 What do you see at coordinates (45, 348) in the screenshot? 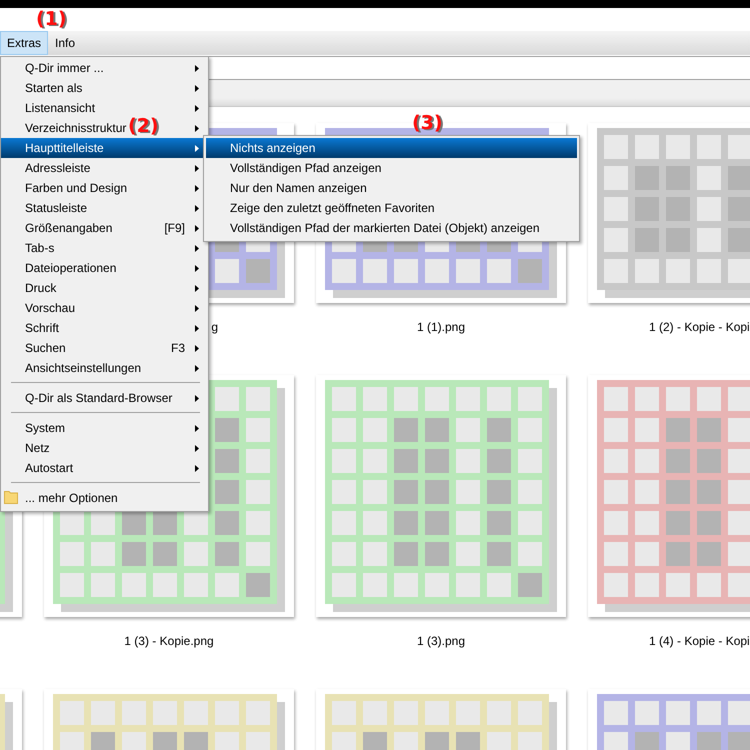
I see `menu-item: Suchen` at bounding box center [45, 348].